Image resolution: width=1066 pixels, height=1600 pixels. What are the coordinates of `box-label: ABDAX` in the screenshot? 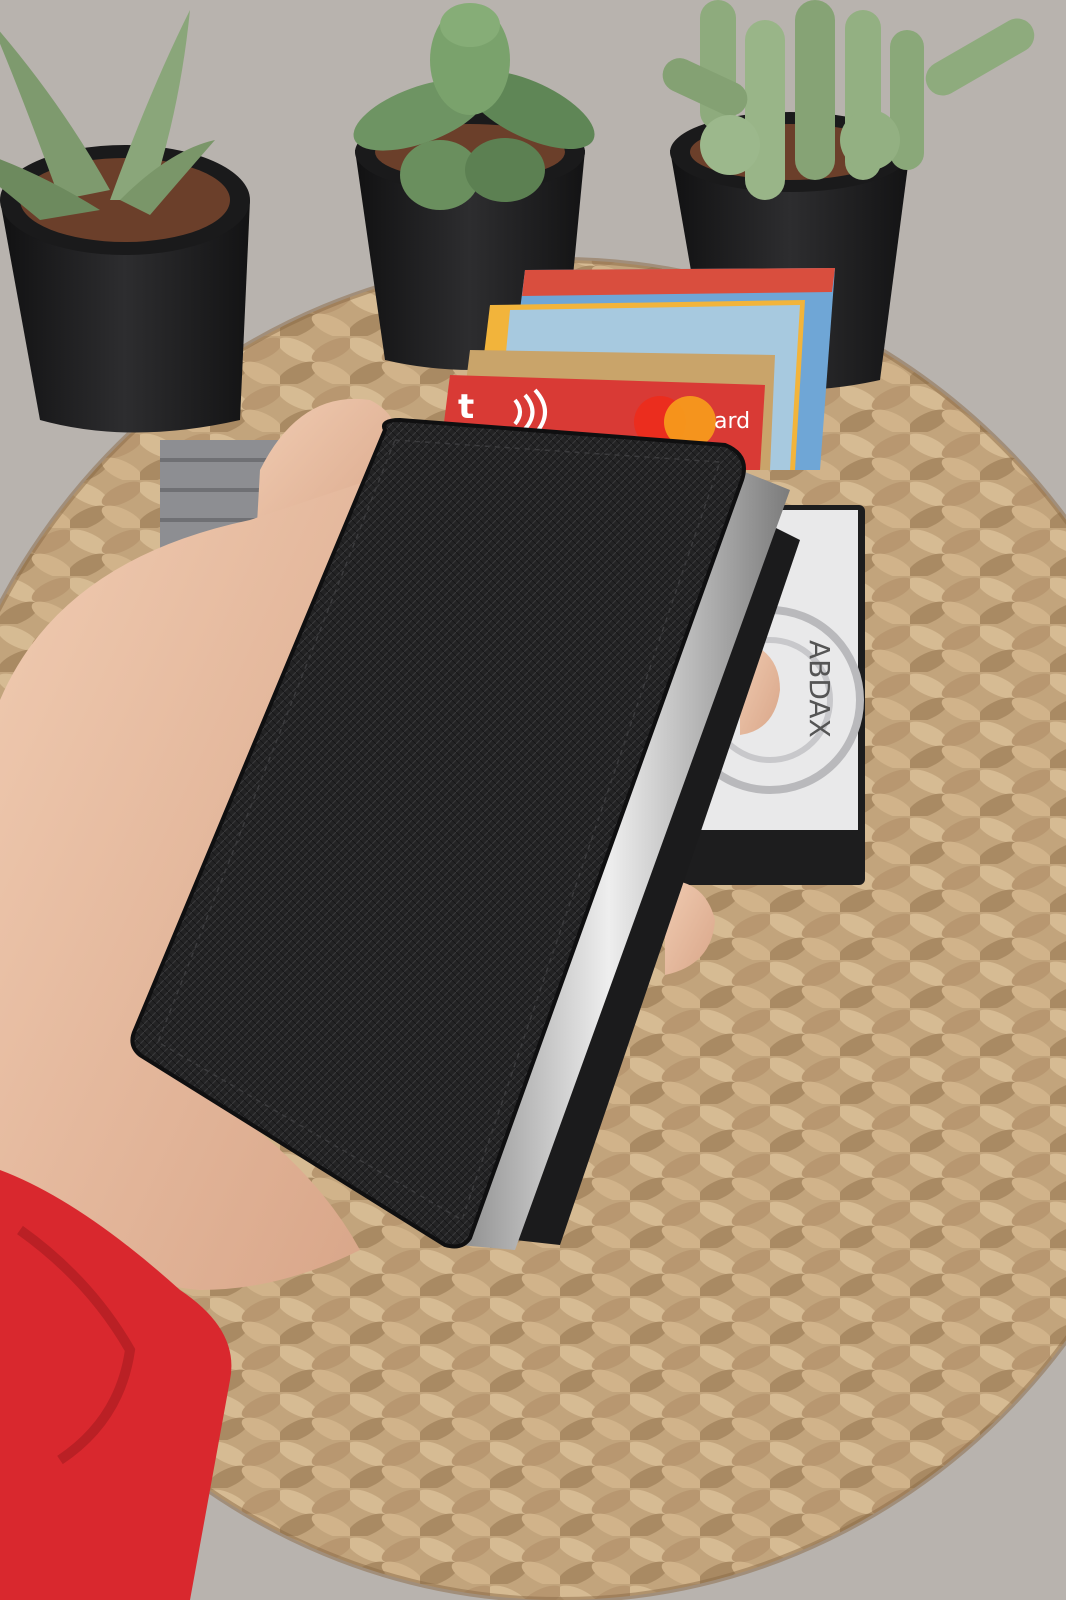 It's located at (819, 689).